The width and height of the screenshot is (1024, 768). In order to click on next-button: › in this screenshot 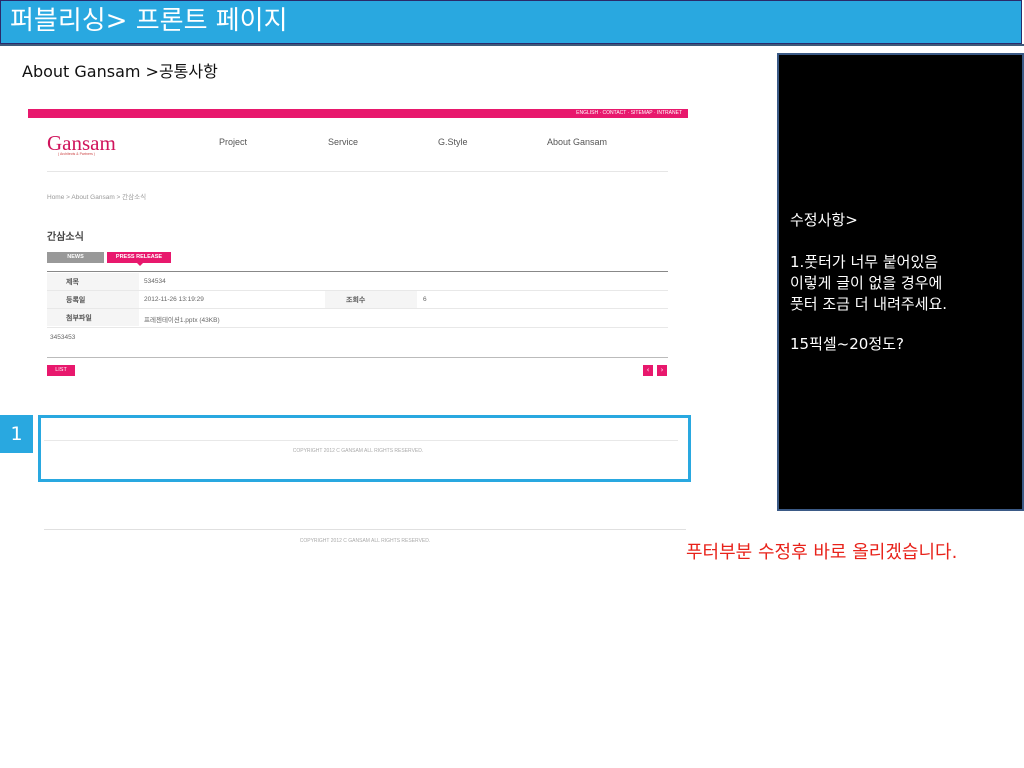, I will do `click(662, 370)`.